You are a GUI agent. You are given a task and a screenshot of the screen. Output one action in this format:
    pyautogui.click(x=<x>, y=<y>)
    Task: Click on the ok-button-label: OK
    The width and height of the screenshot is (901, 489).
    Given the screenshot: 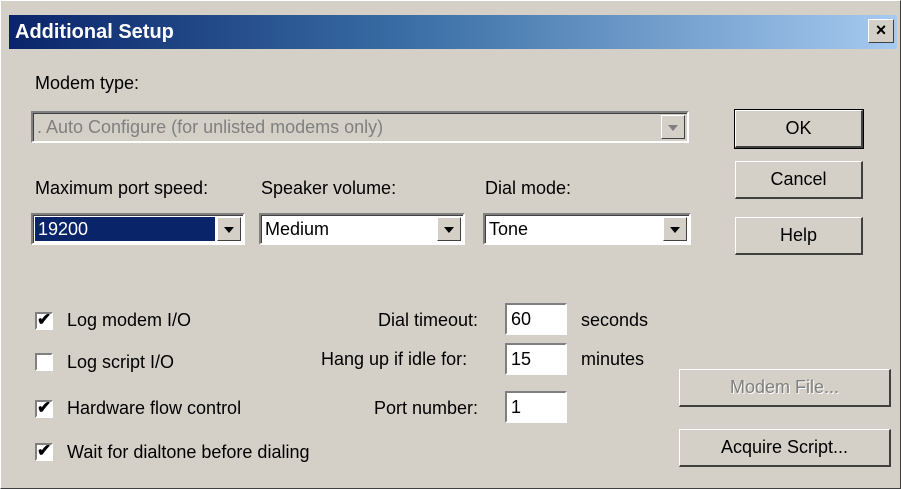 What is the action you would take?
    pyautogui.click(x=798, y=128)
    